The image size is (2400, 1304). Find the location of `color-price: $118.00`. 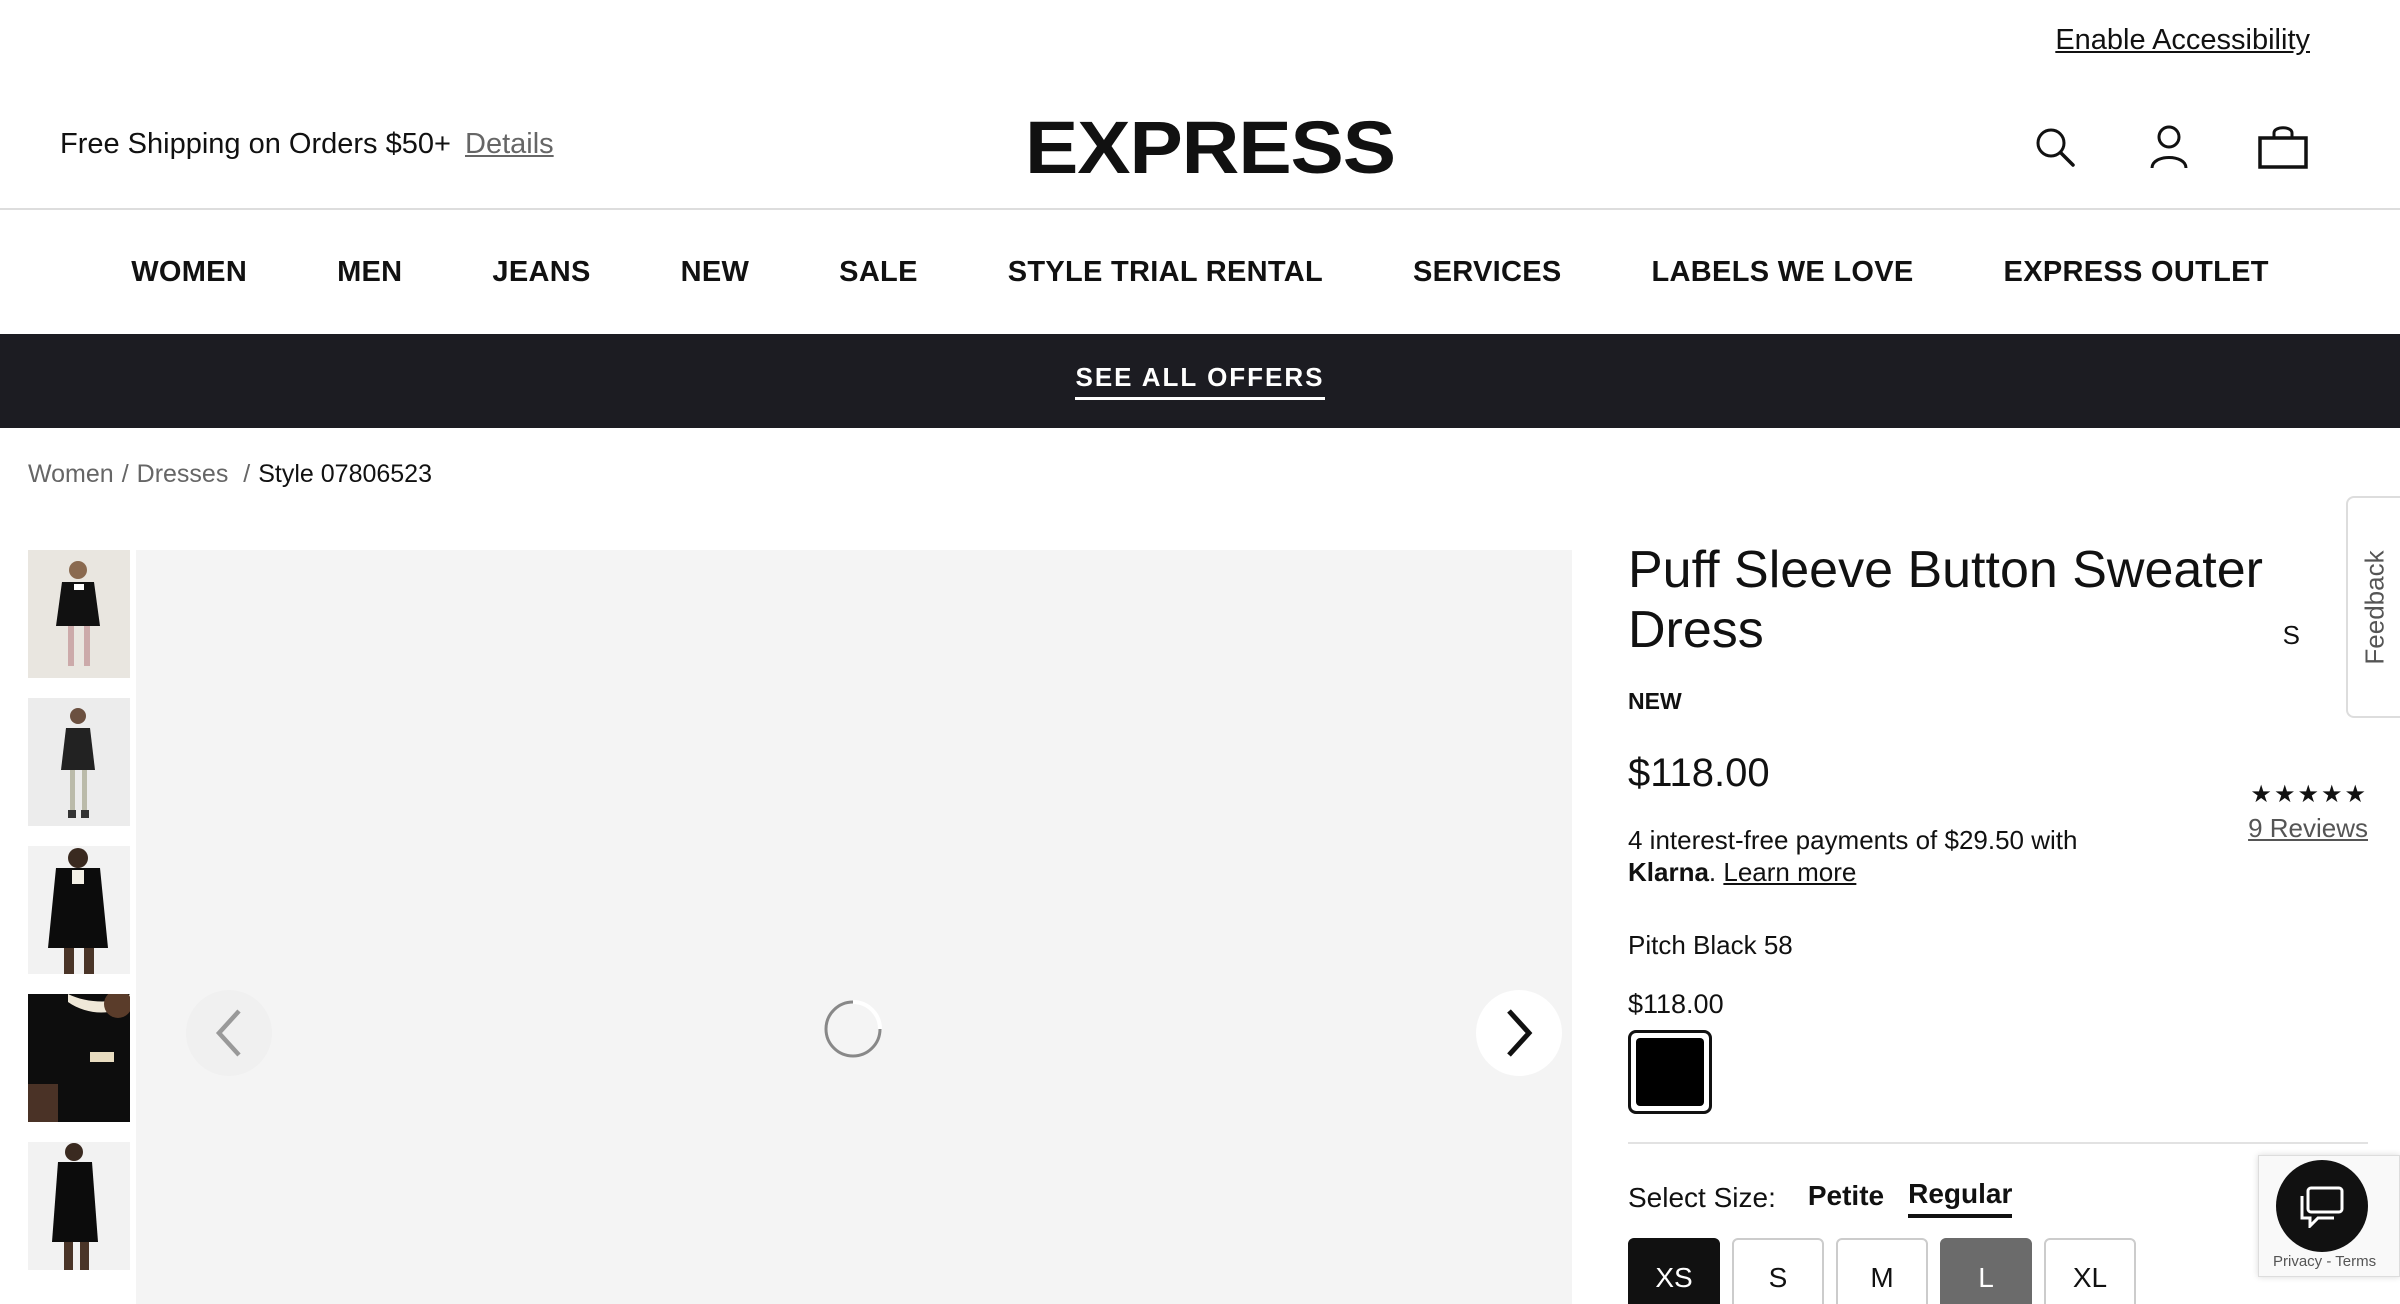

color-price: $118.00 is located at coordinates (1676, 1004).